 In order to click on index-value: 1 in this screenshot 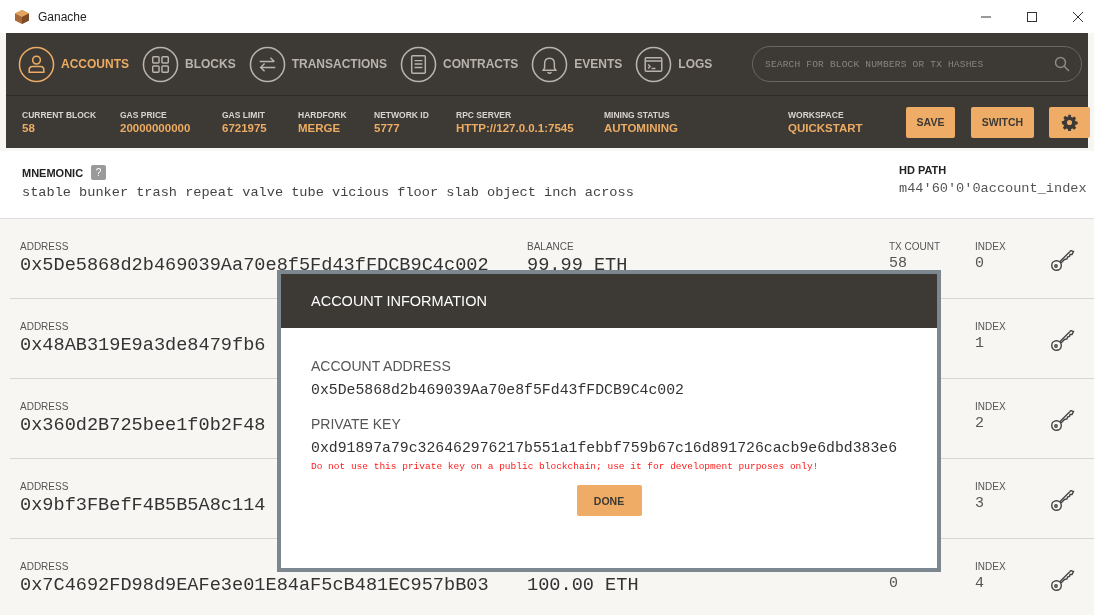, I will do `click(979, 343)`.